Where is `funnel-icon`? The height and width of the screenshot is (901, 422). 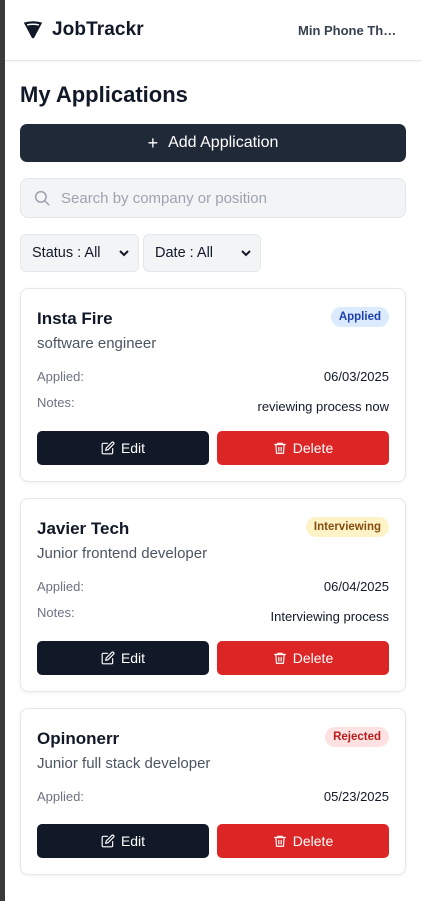 funnel-icon is located at coordinates (33, 30).